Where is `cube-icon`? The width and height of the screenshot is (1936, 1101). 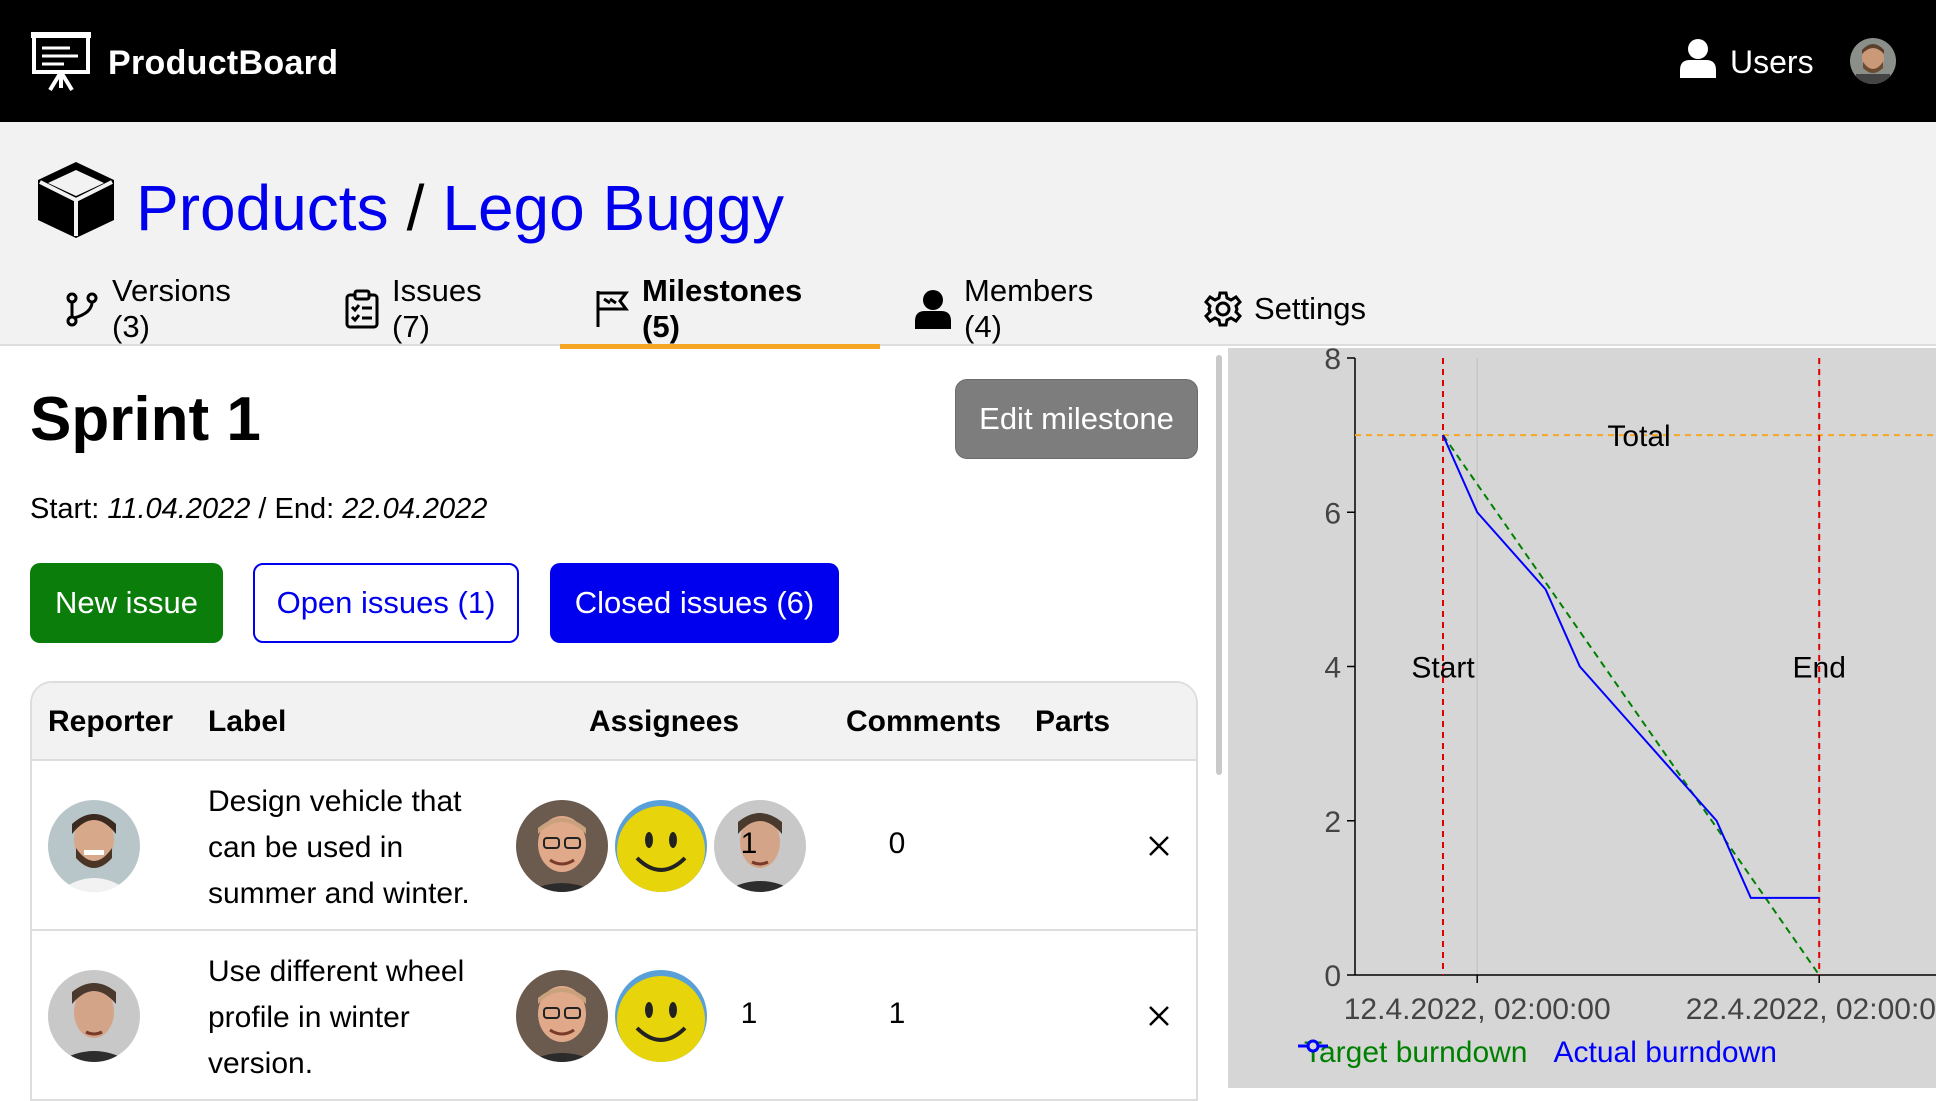
cube-icon is located at coordinates (76, 207).